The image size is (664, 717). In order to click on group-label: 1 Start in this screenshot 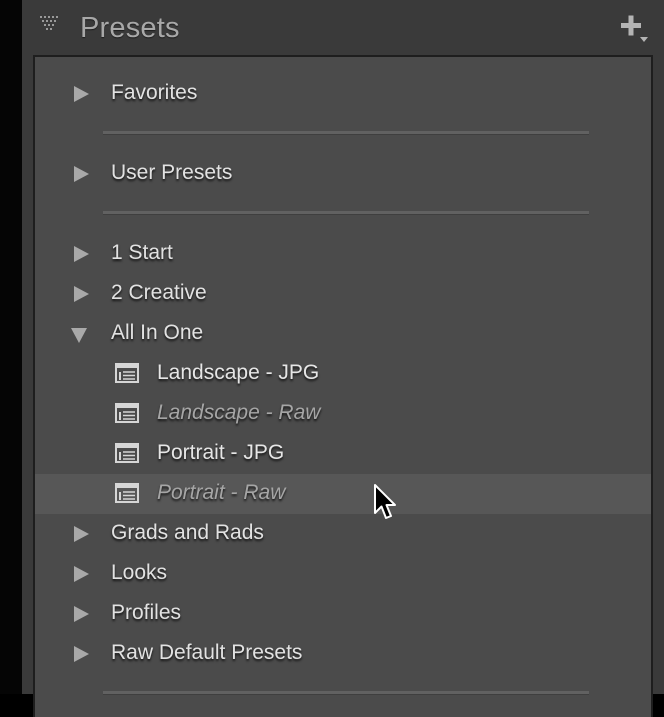, I will do `click(142, 252)`.